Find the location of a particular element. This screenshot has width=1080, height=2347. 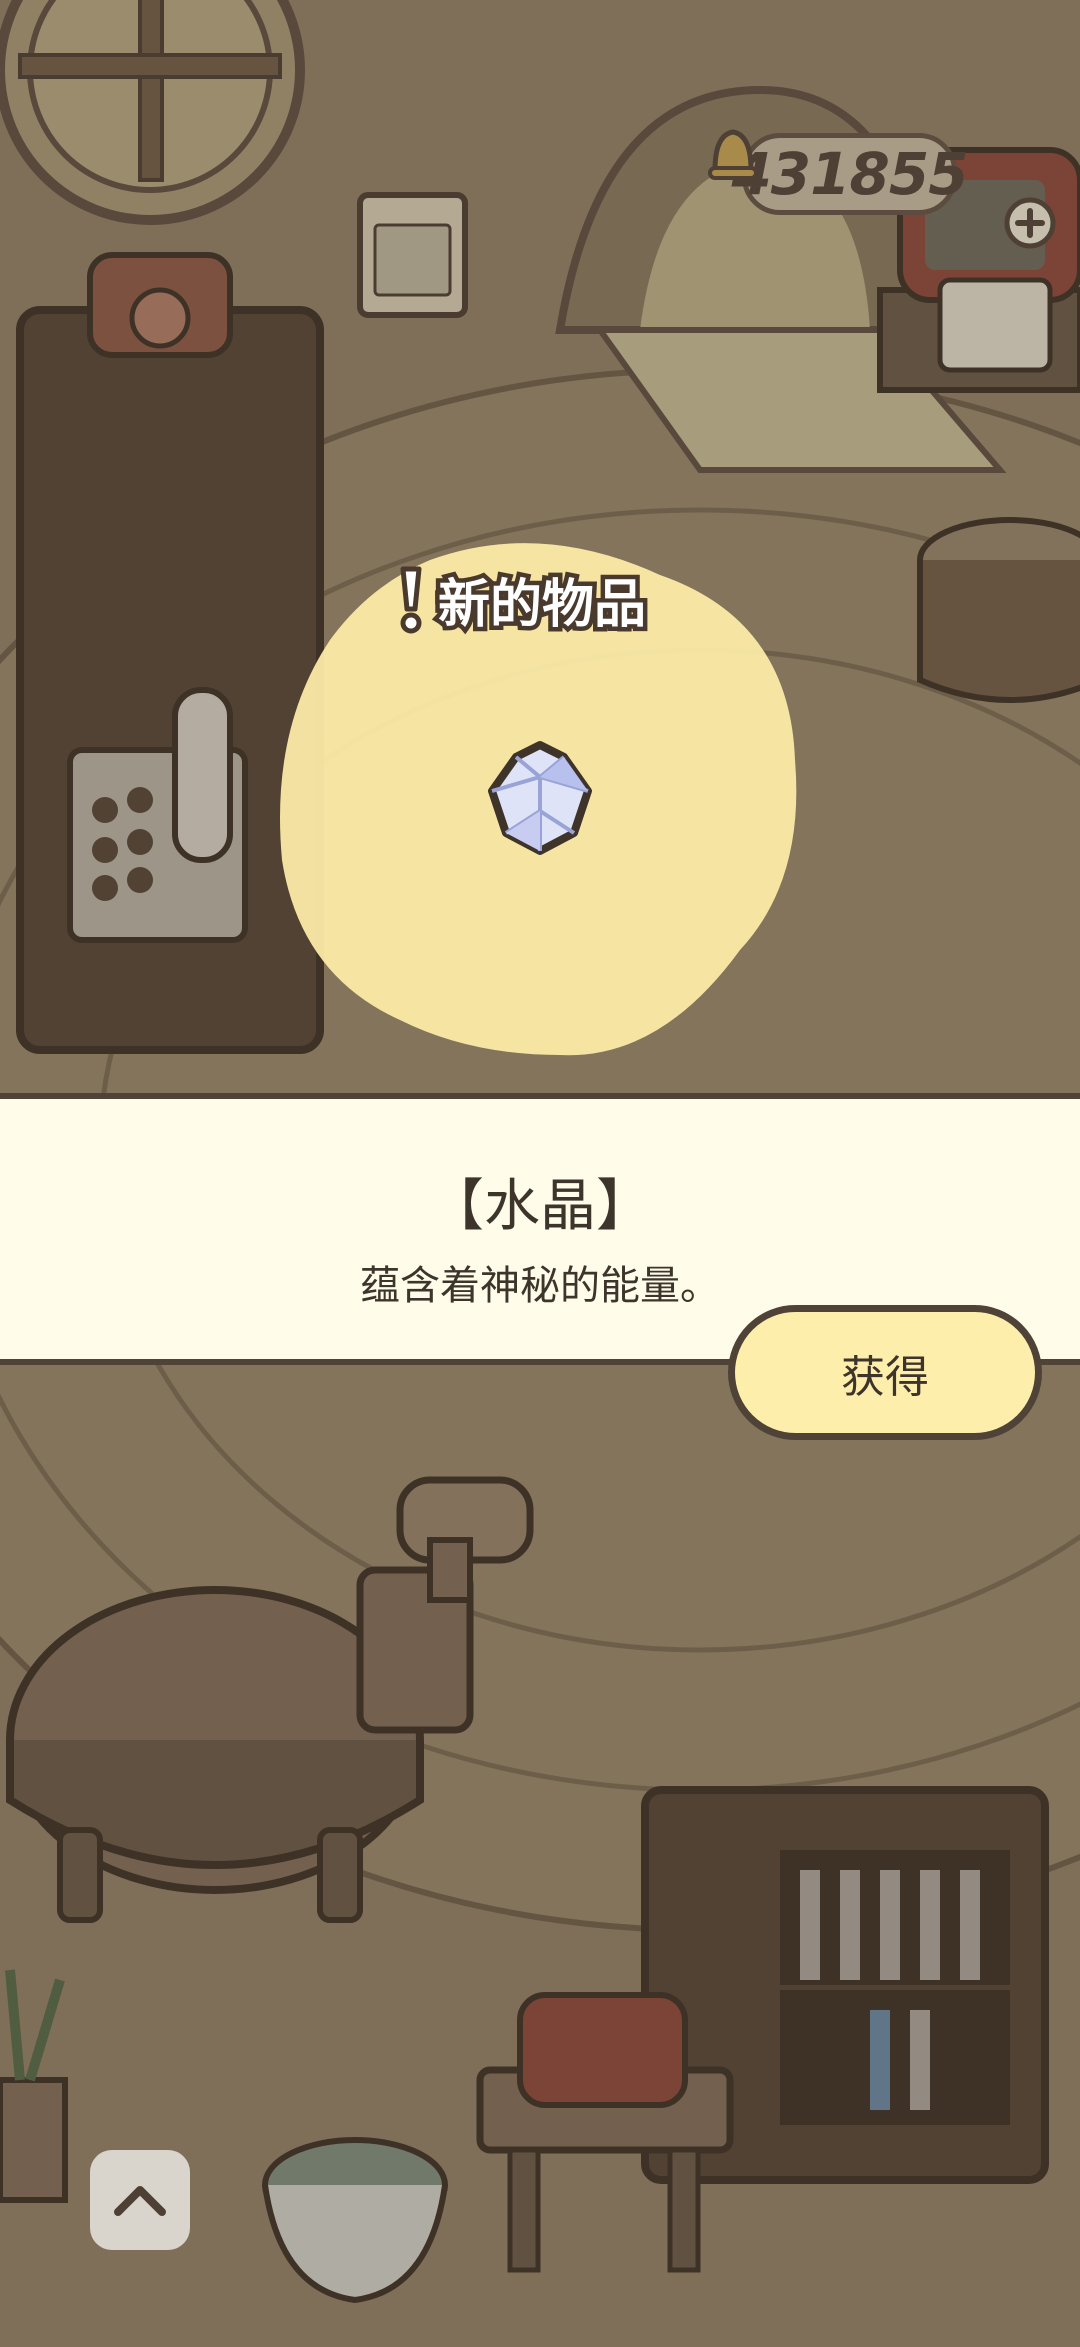

item-name: 【水晶】 is located at coordinates (540, 1206).